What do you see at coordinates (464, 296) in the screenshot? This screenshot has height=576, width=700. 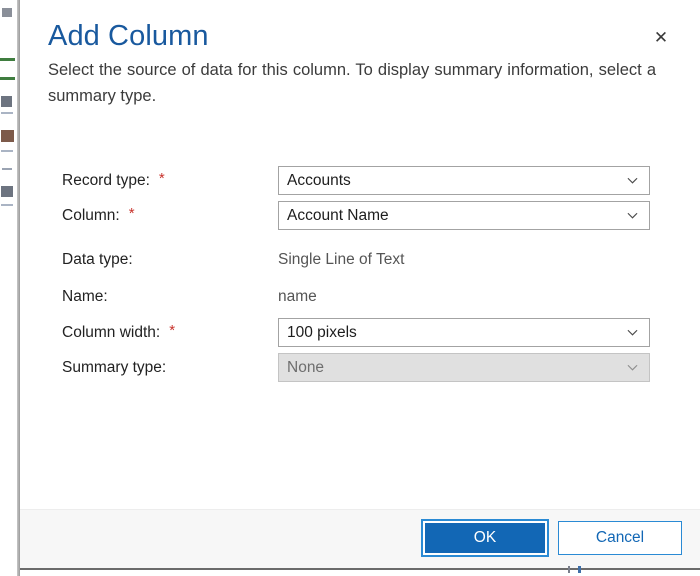 I see `control-name: name` at bounding box center [464, 296].